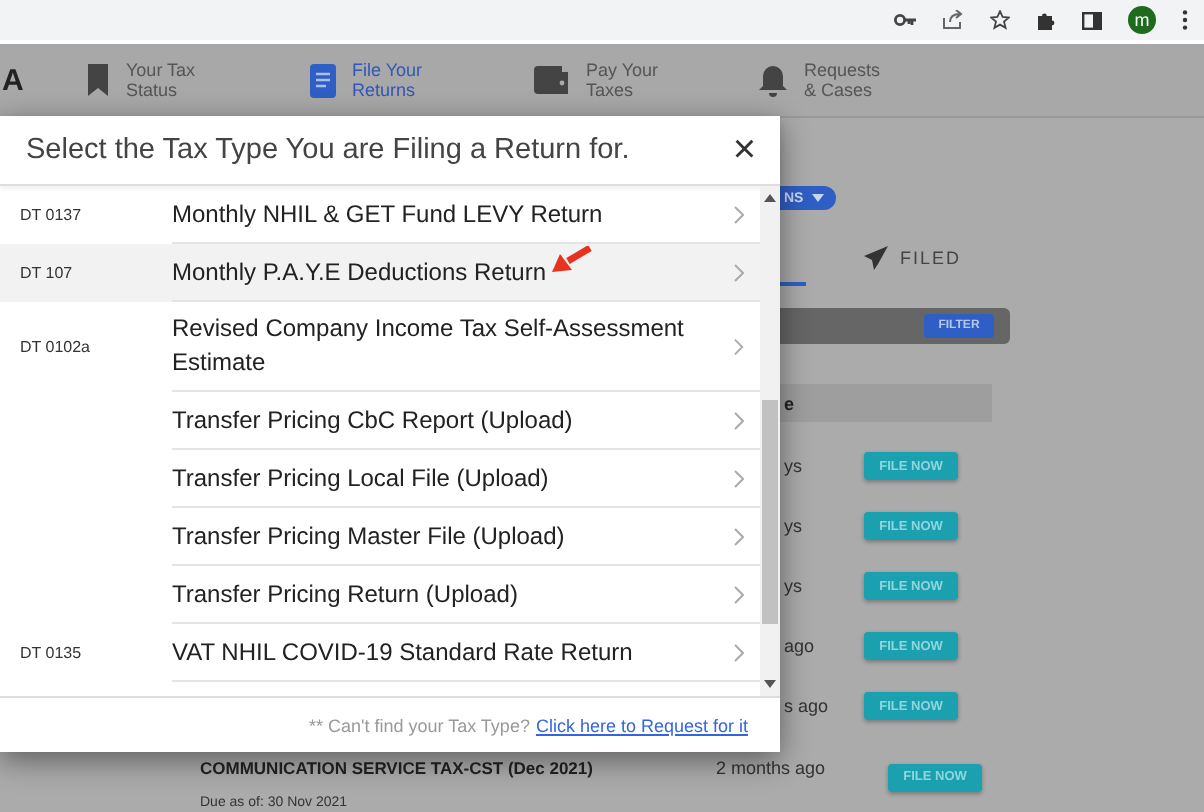 Image resolution: width=1204 pixels, height=812 pixels. I want to click on document-icon, so click(323, 80).